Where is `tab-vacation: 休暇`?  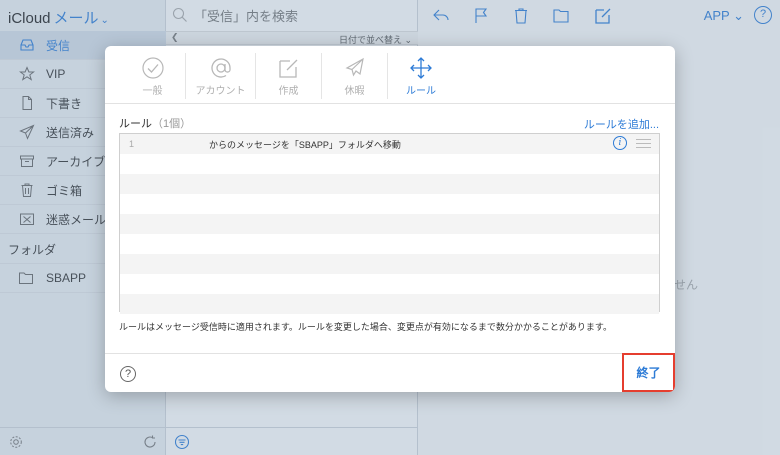
tab-vacation: 休暇 is located at coordinates (355, 76).